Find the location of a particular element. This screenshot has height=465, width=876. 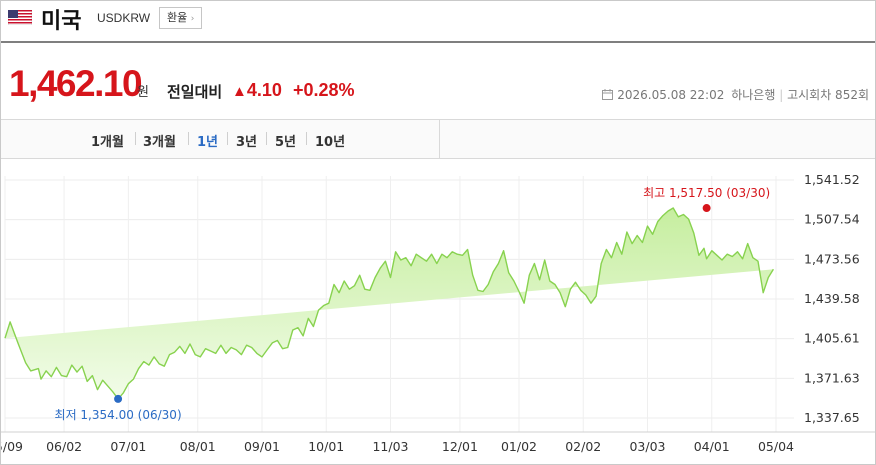

quote-timestamp: 2026.05.08 22:02 is located at coordinates (671, 95).